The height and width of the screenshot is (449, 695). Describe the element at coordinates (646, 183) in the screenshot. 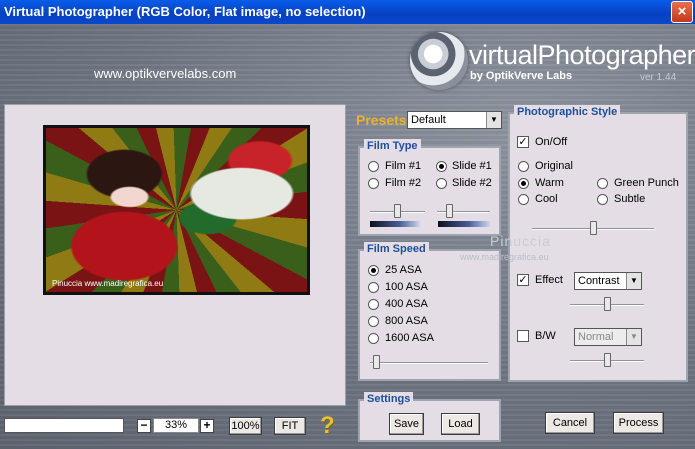

I see `green-punch-label: Green Punch` at that location.